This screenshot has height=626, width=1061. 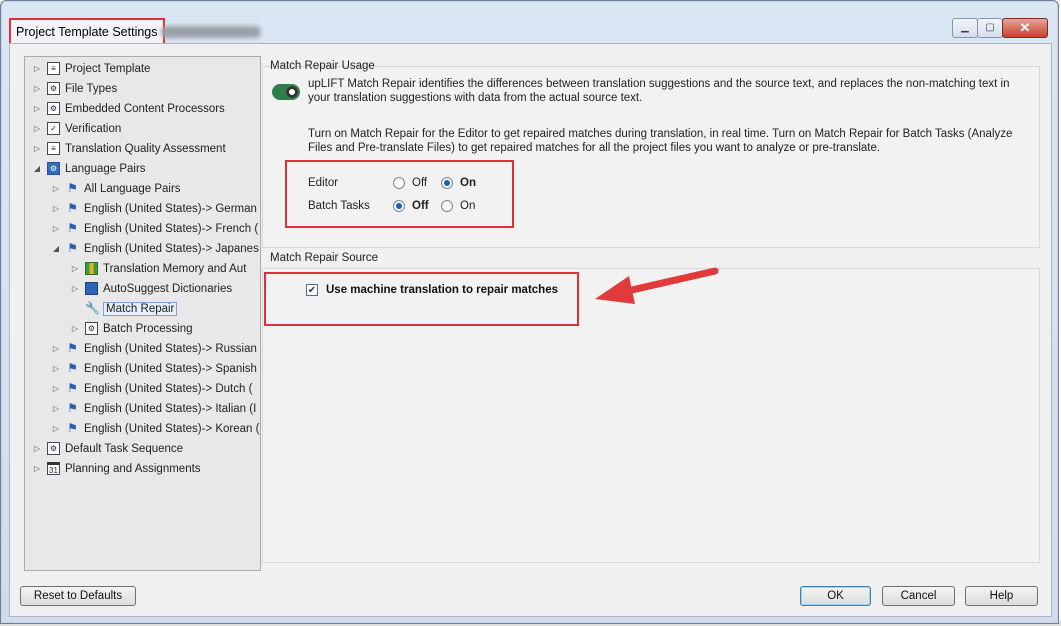 I want to click on tree-item-translation-quality-assessment: ▷ ≡ Translation Quality Assessment, so click(x=128, y=149).